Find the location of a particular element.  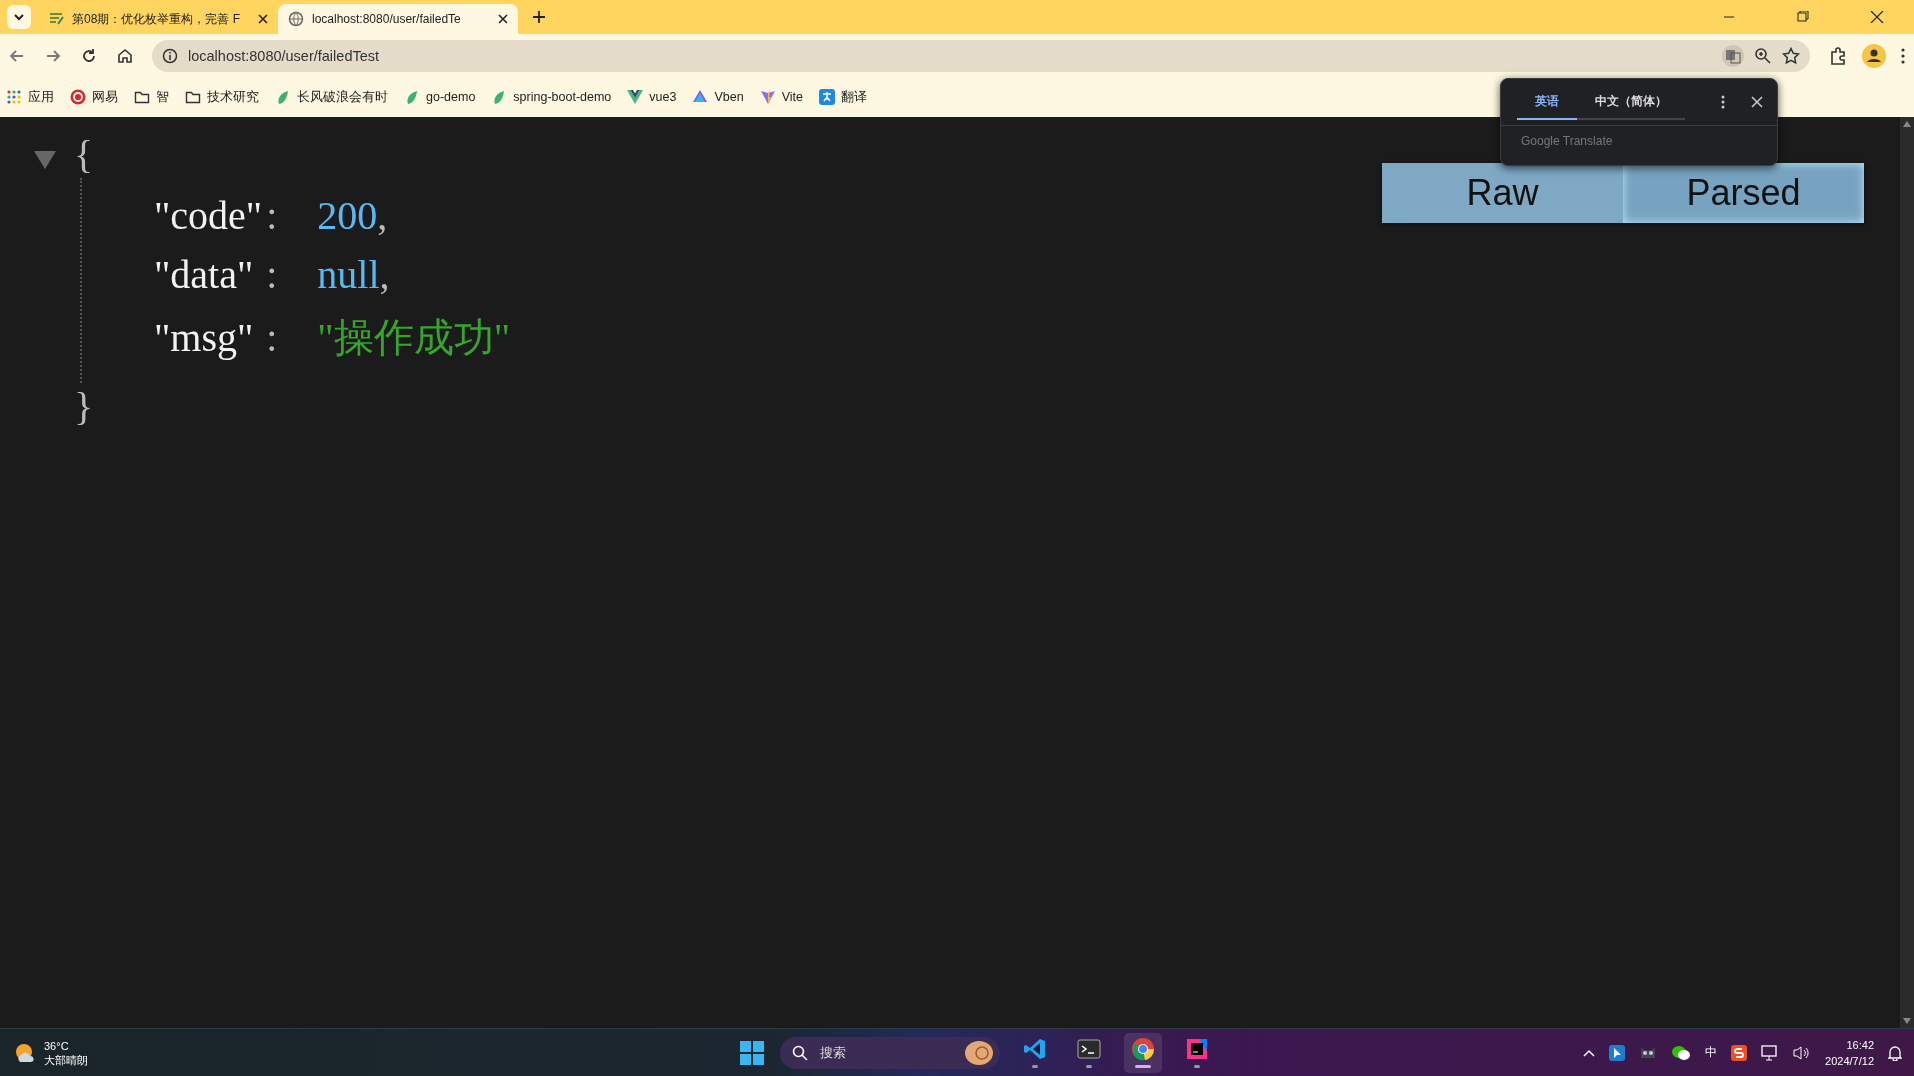

brace: { is located at coordinates (84, 154).